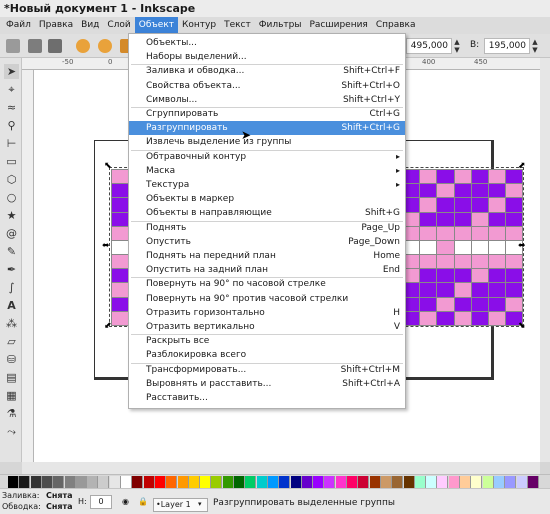 The width and height of the screenshot is (550, 514). Describe the element at coordinates (106, 246) in the screenshot. I see `scale-handle-w: ⬌` at that location.